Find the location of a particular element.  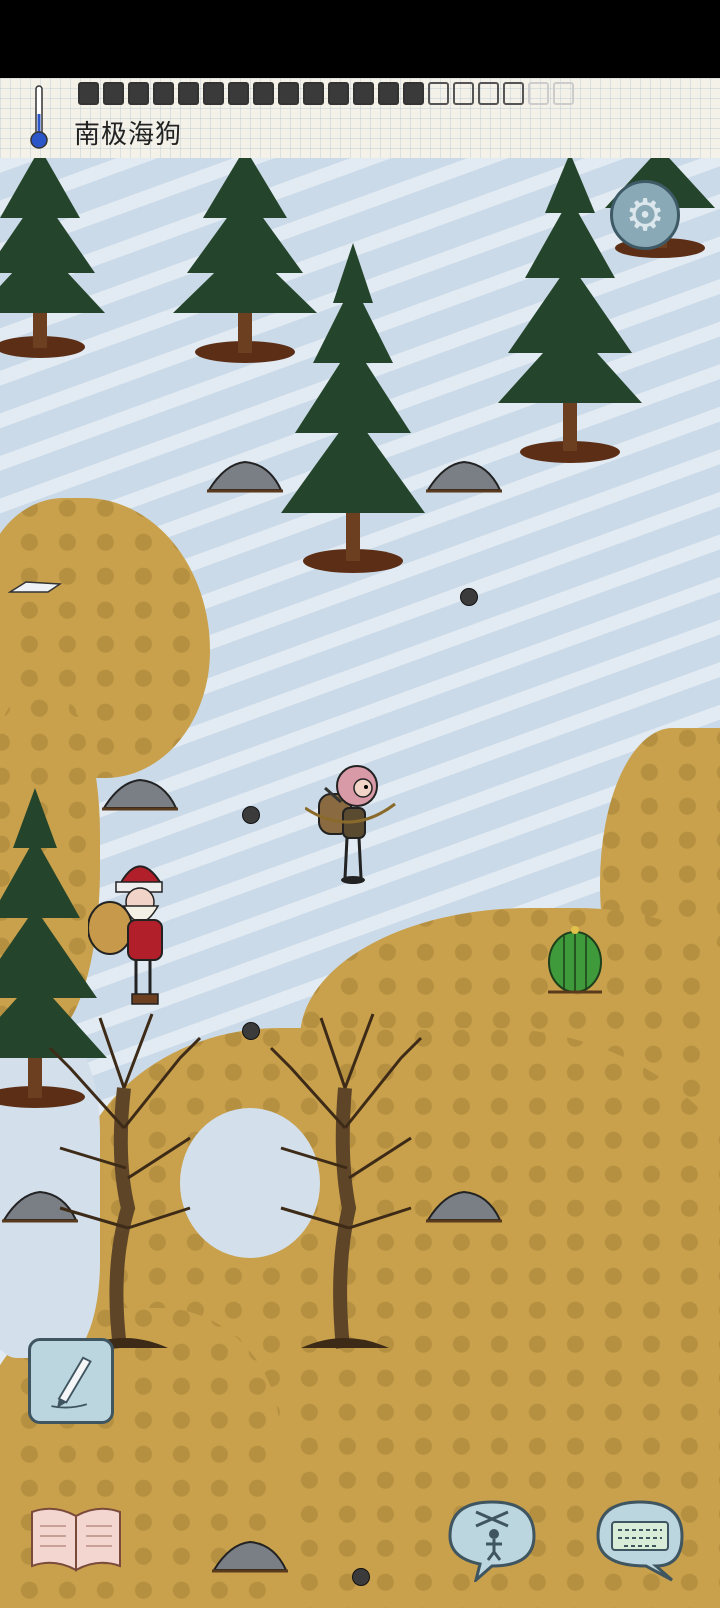

write-button is located at coordinates (71, 1381).